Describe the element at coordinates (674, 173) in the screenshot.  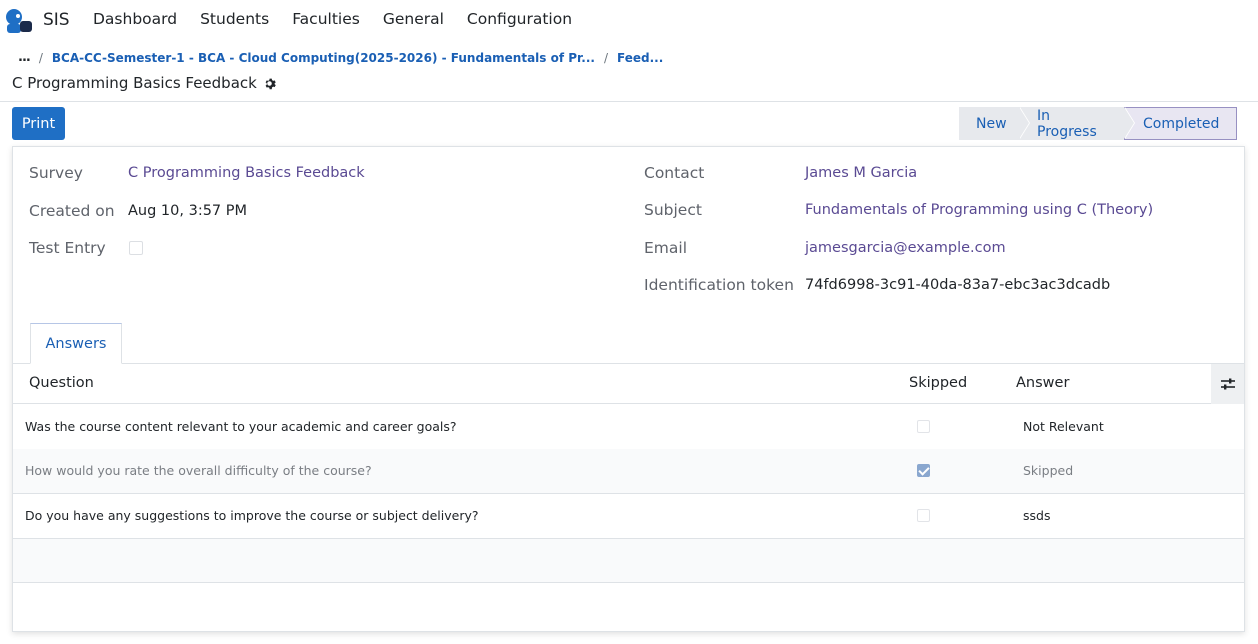
I see `contact-label: Contact` at that location.